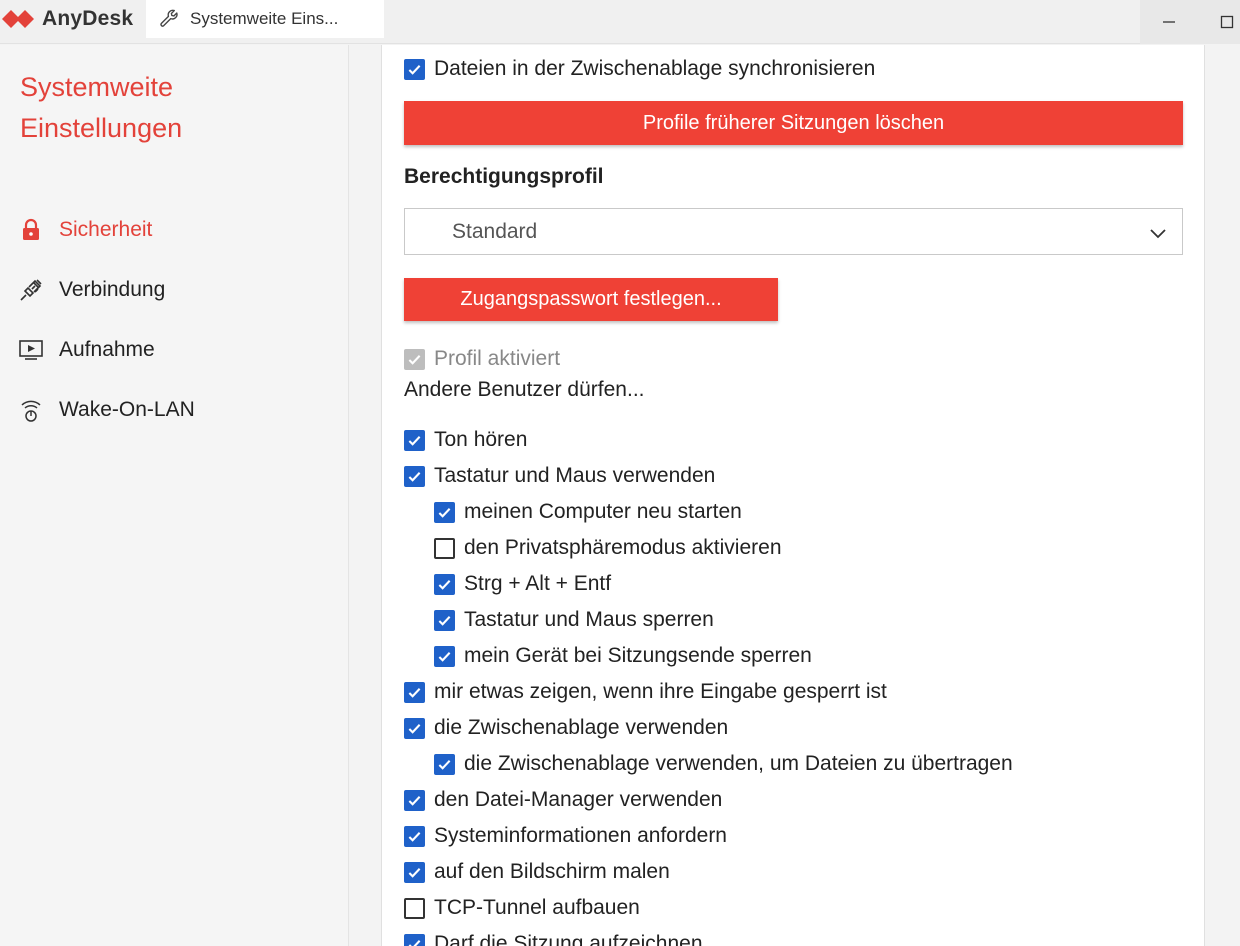  Describe the element at coordinates (112, 289) in the screenshot. I see `sidebar-item-label: Verbindung` at that location.